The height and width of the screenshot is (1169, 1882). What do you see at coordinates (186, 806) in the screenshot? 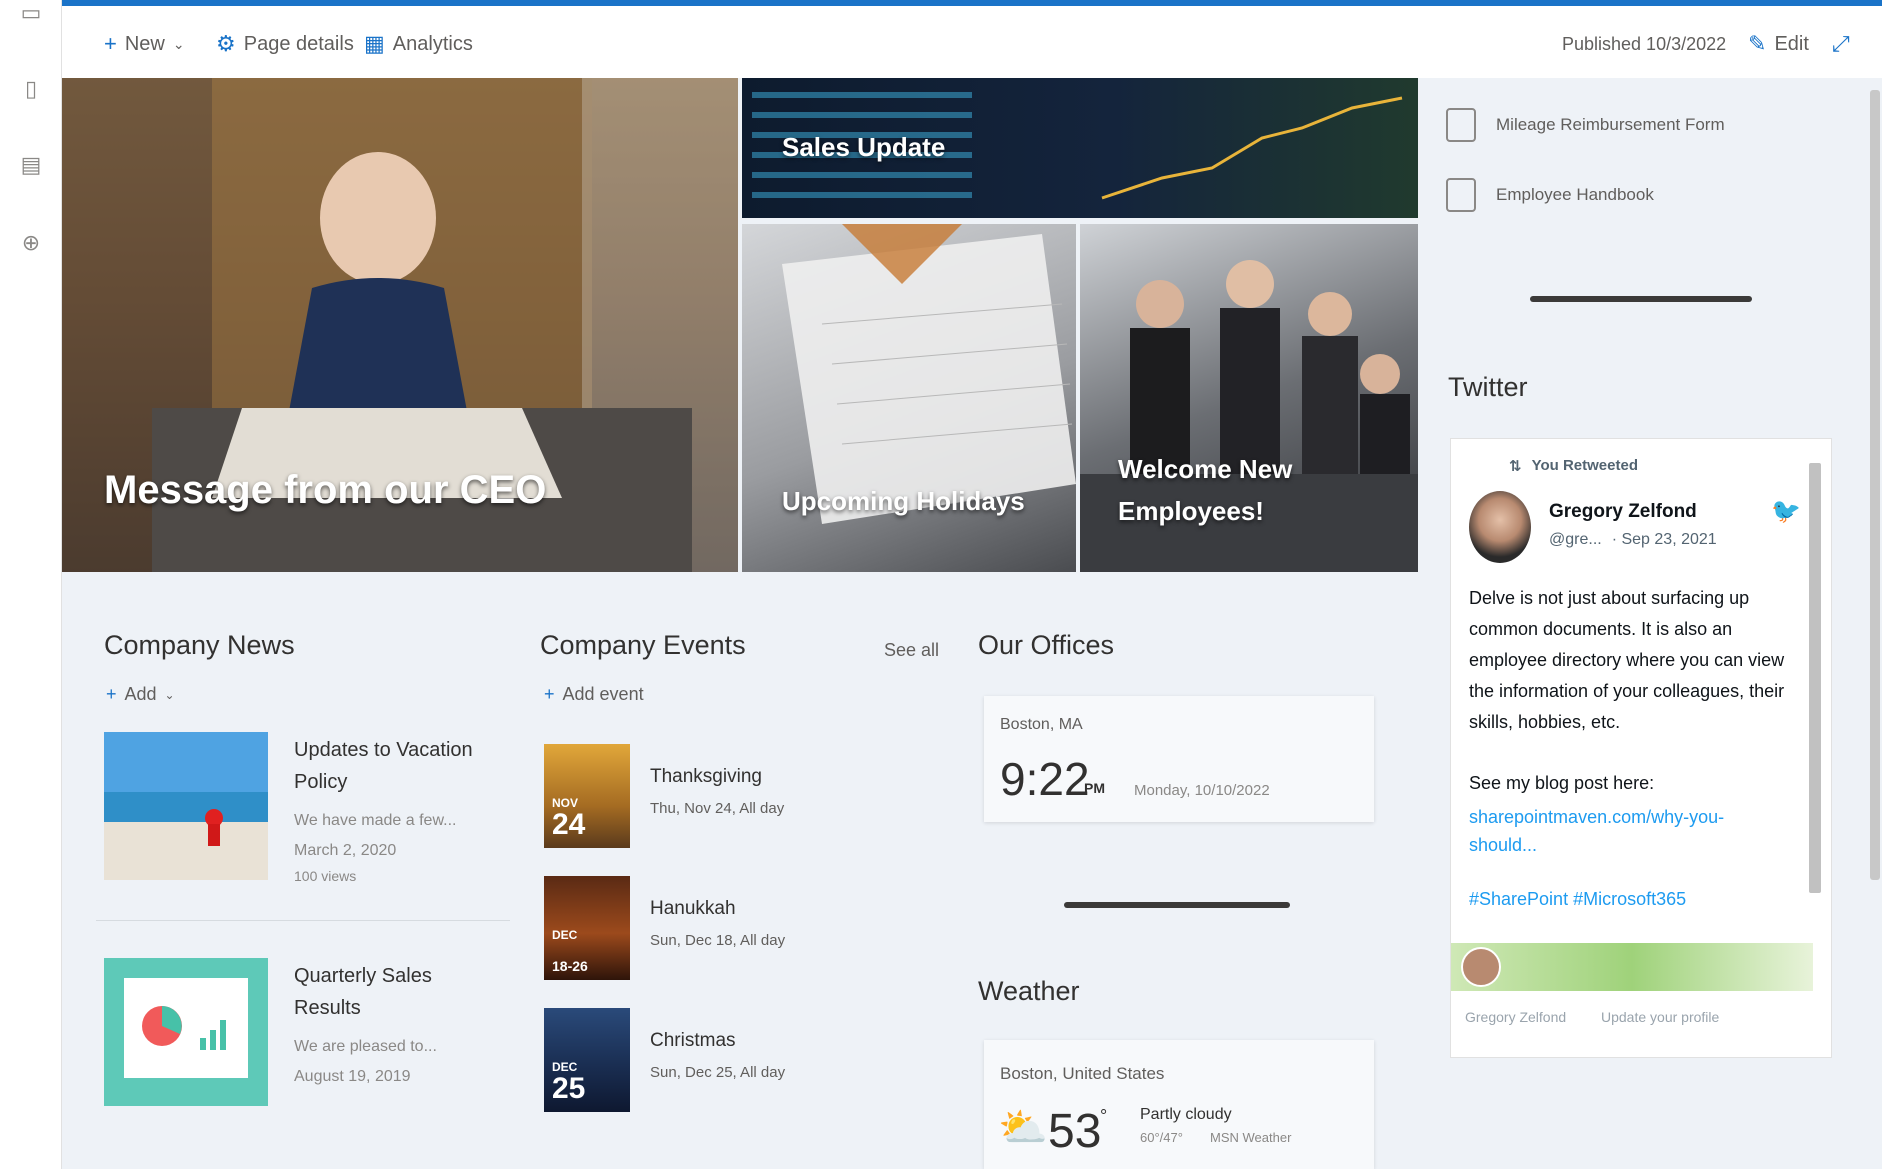
I see `beach-thumbnail` at bounding box center [186, 806].